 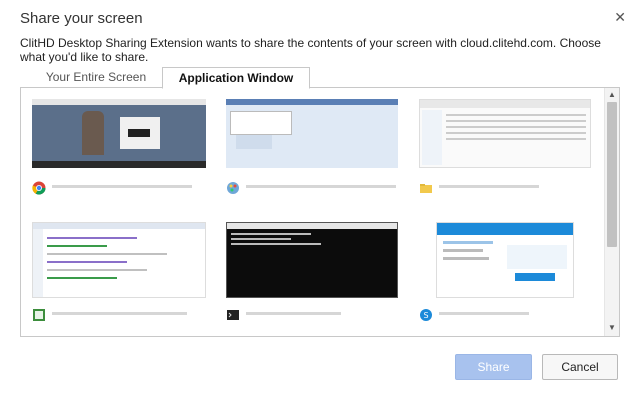 I want to click on cancel-button: Cancel, so click(x=580, y=367).